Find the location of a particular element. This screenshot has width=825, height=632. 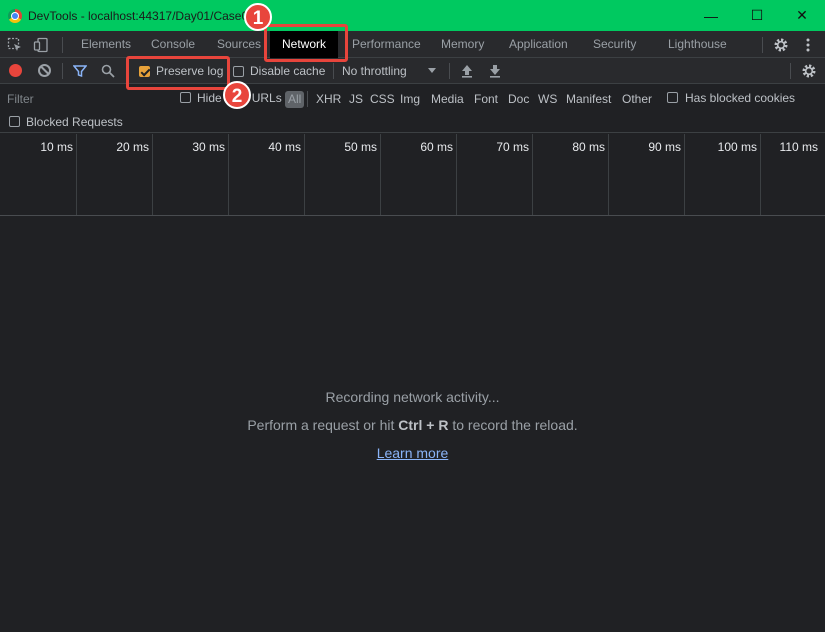

type-filter-other: Other is located at coordinates (637, 99).